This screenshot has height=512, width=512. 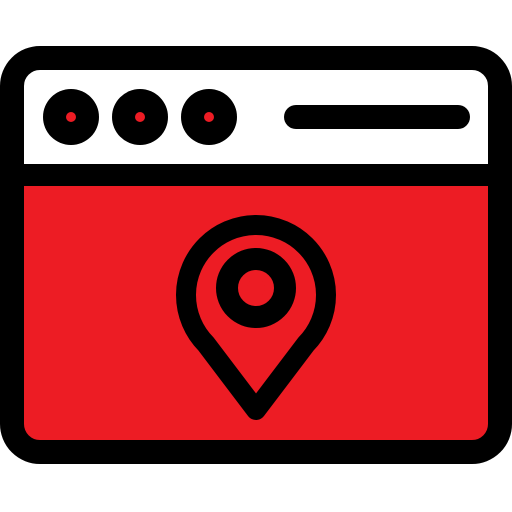 What do you see at coordinates (256, 288) in the screenshot?
I see `map-pin-center` at bounding box center [256, 288].